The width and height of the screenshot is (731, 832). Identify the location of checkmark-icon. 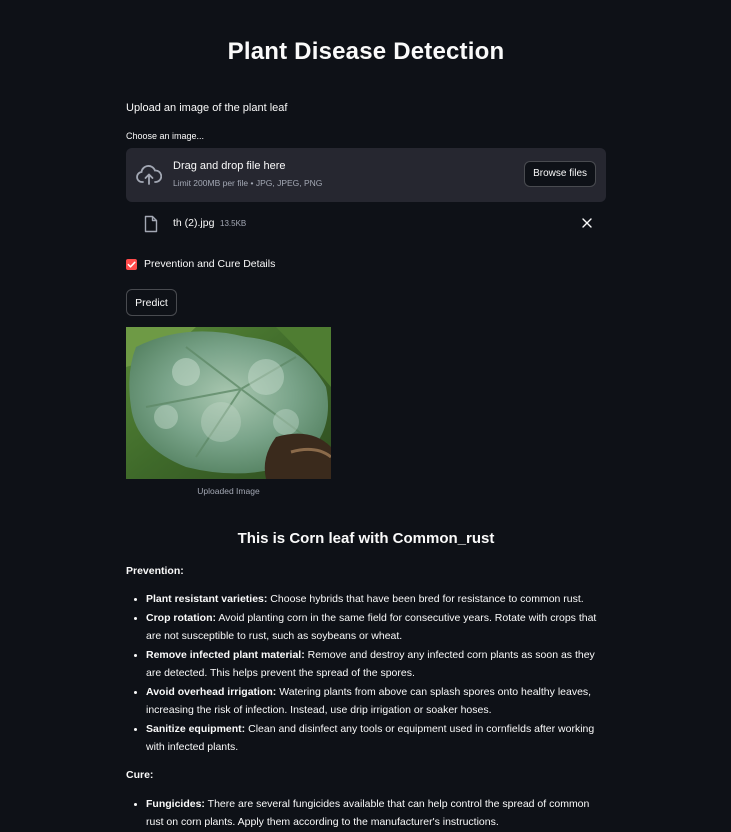
(131, 264).